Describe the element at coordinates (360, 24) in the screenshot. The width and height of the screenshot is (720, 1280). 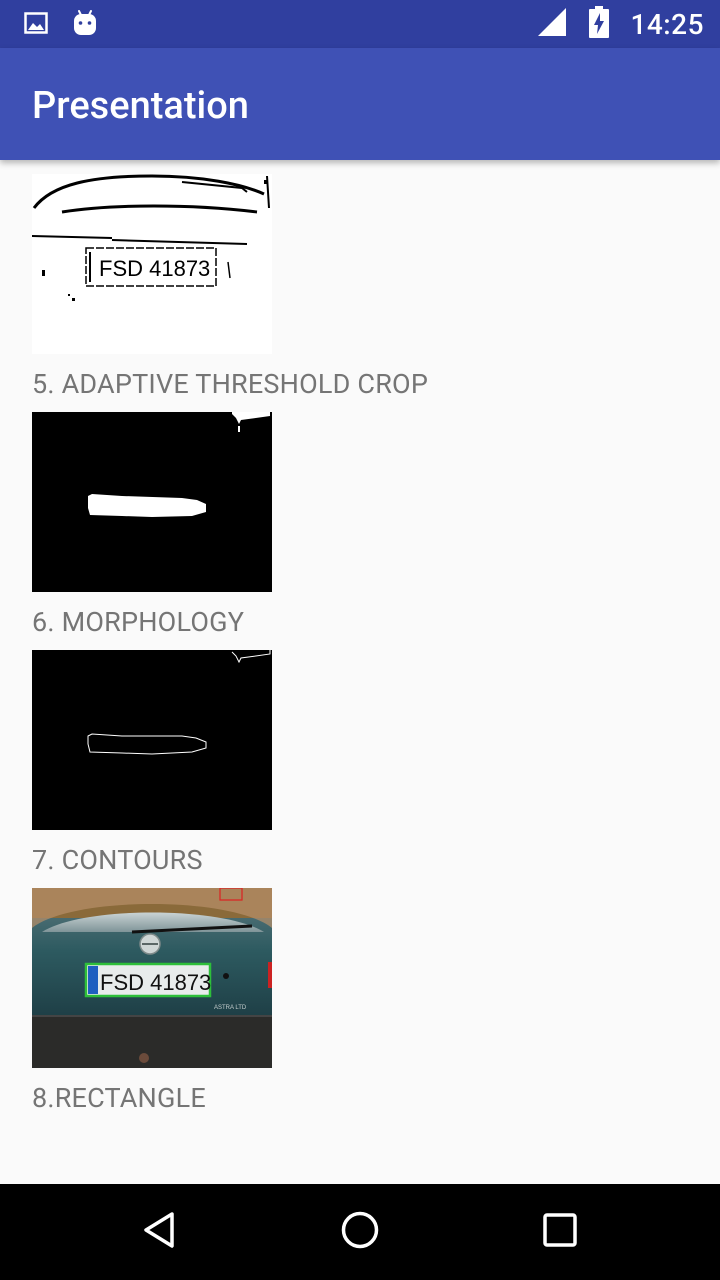
I see `status-bar: 14:25` at that location.